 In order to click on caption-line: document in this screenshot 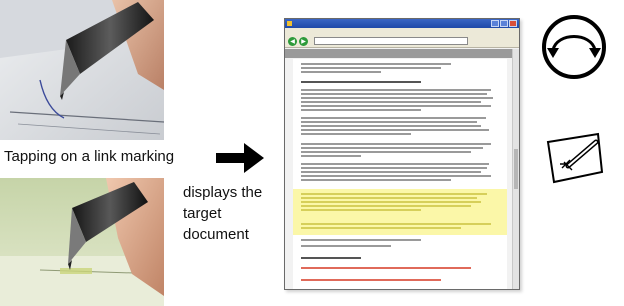, I will do `click(216, 234)`.